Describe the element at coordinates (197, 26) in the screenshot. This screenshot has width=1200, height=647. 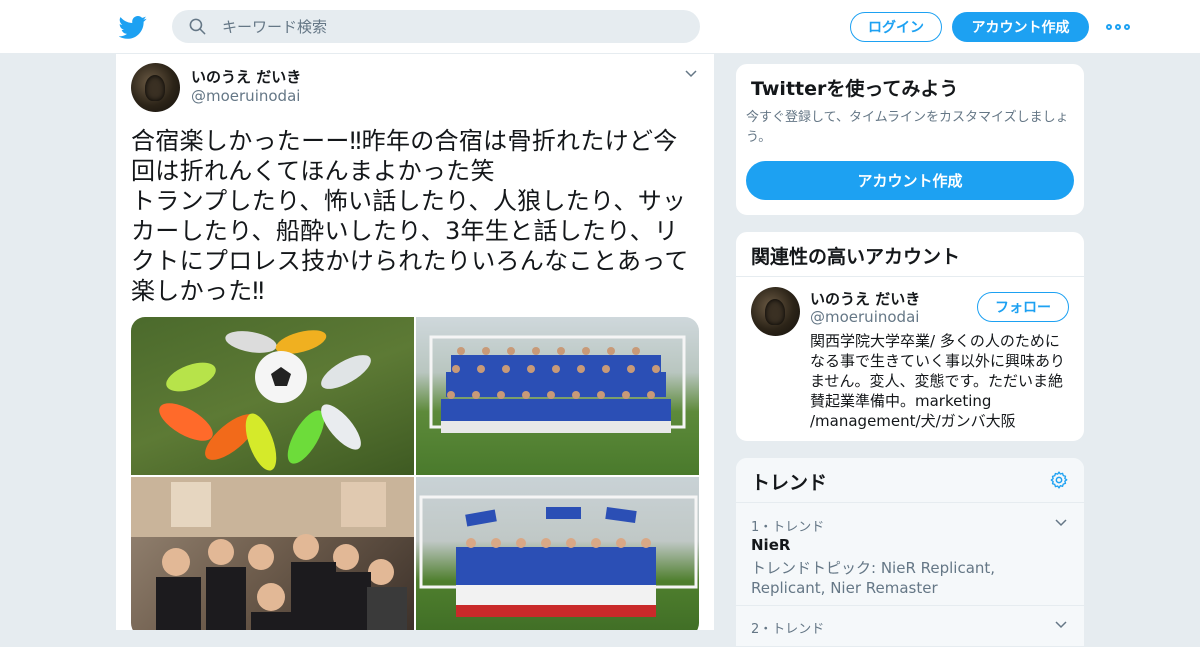
I see `search-icon` at that location.